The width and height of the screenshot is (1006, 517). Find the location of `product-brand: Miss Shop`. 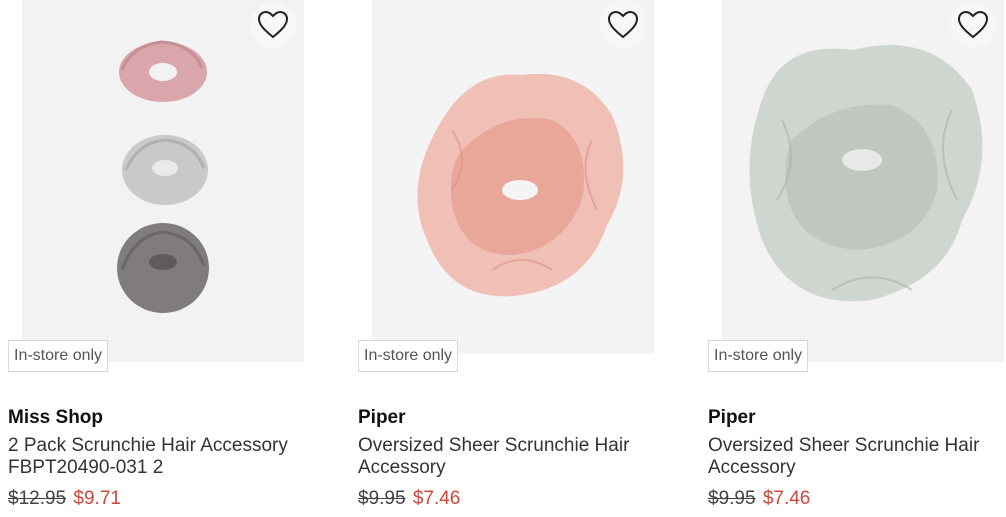

product-brand: Miss Shop is located at coordinates (55, 418).